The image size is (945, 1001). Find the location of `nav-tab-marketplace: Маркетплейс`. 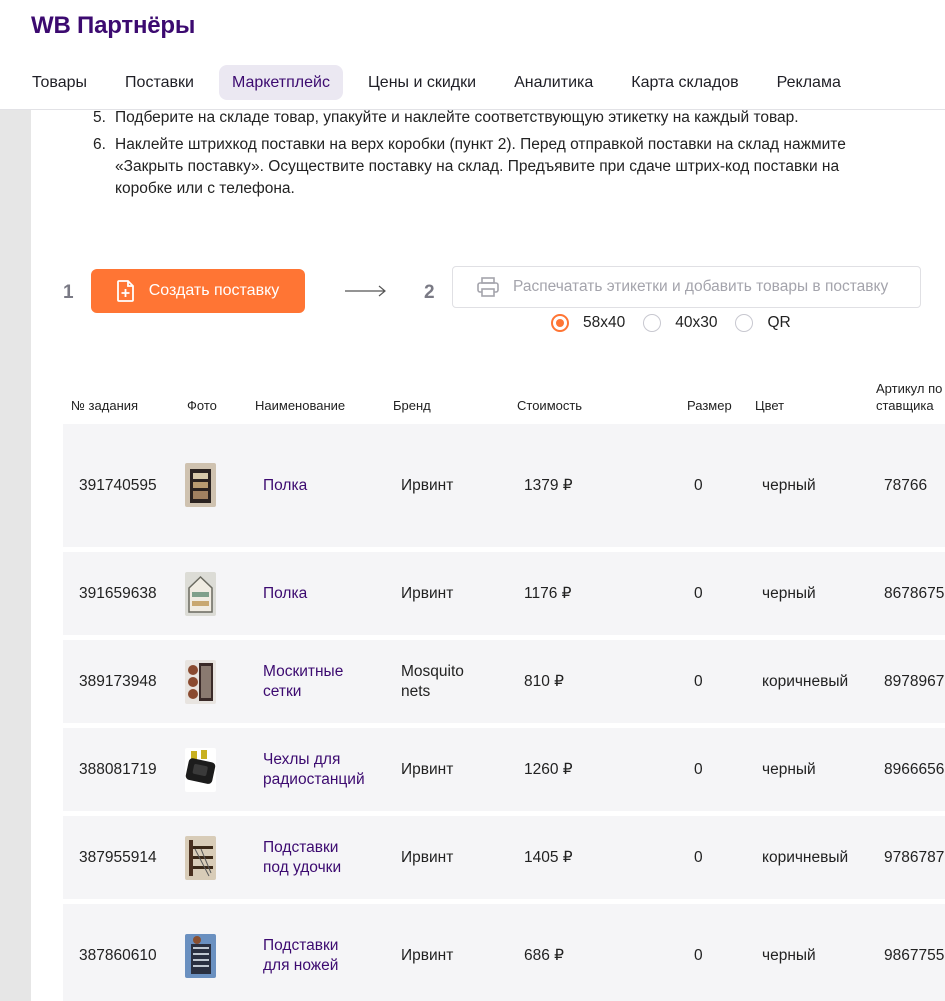

nav-tab-marketplace: Маркетплейс is located at coordinates (280, 82).